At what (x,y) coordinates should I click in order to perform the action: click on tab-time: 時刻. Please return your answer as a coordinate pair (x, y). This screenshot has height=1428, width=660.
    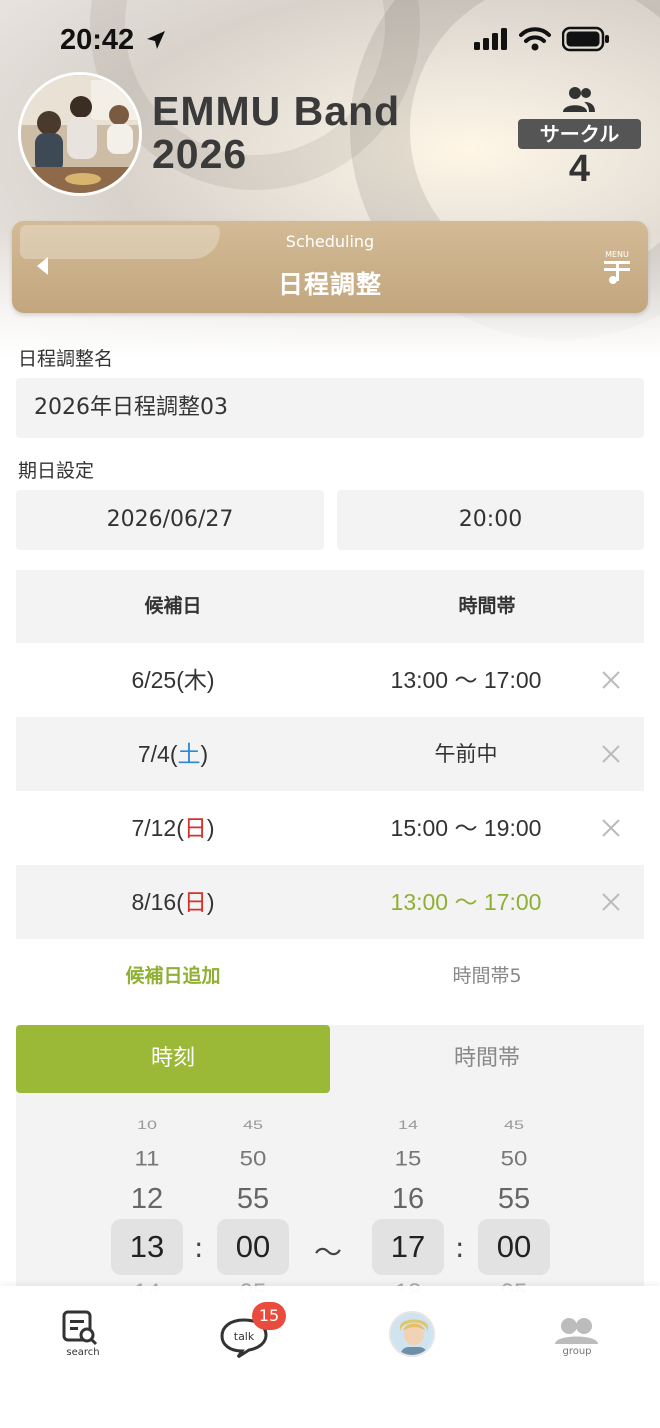
    Looking at the image, I should click on (173, 1059).